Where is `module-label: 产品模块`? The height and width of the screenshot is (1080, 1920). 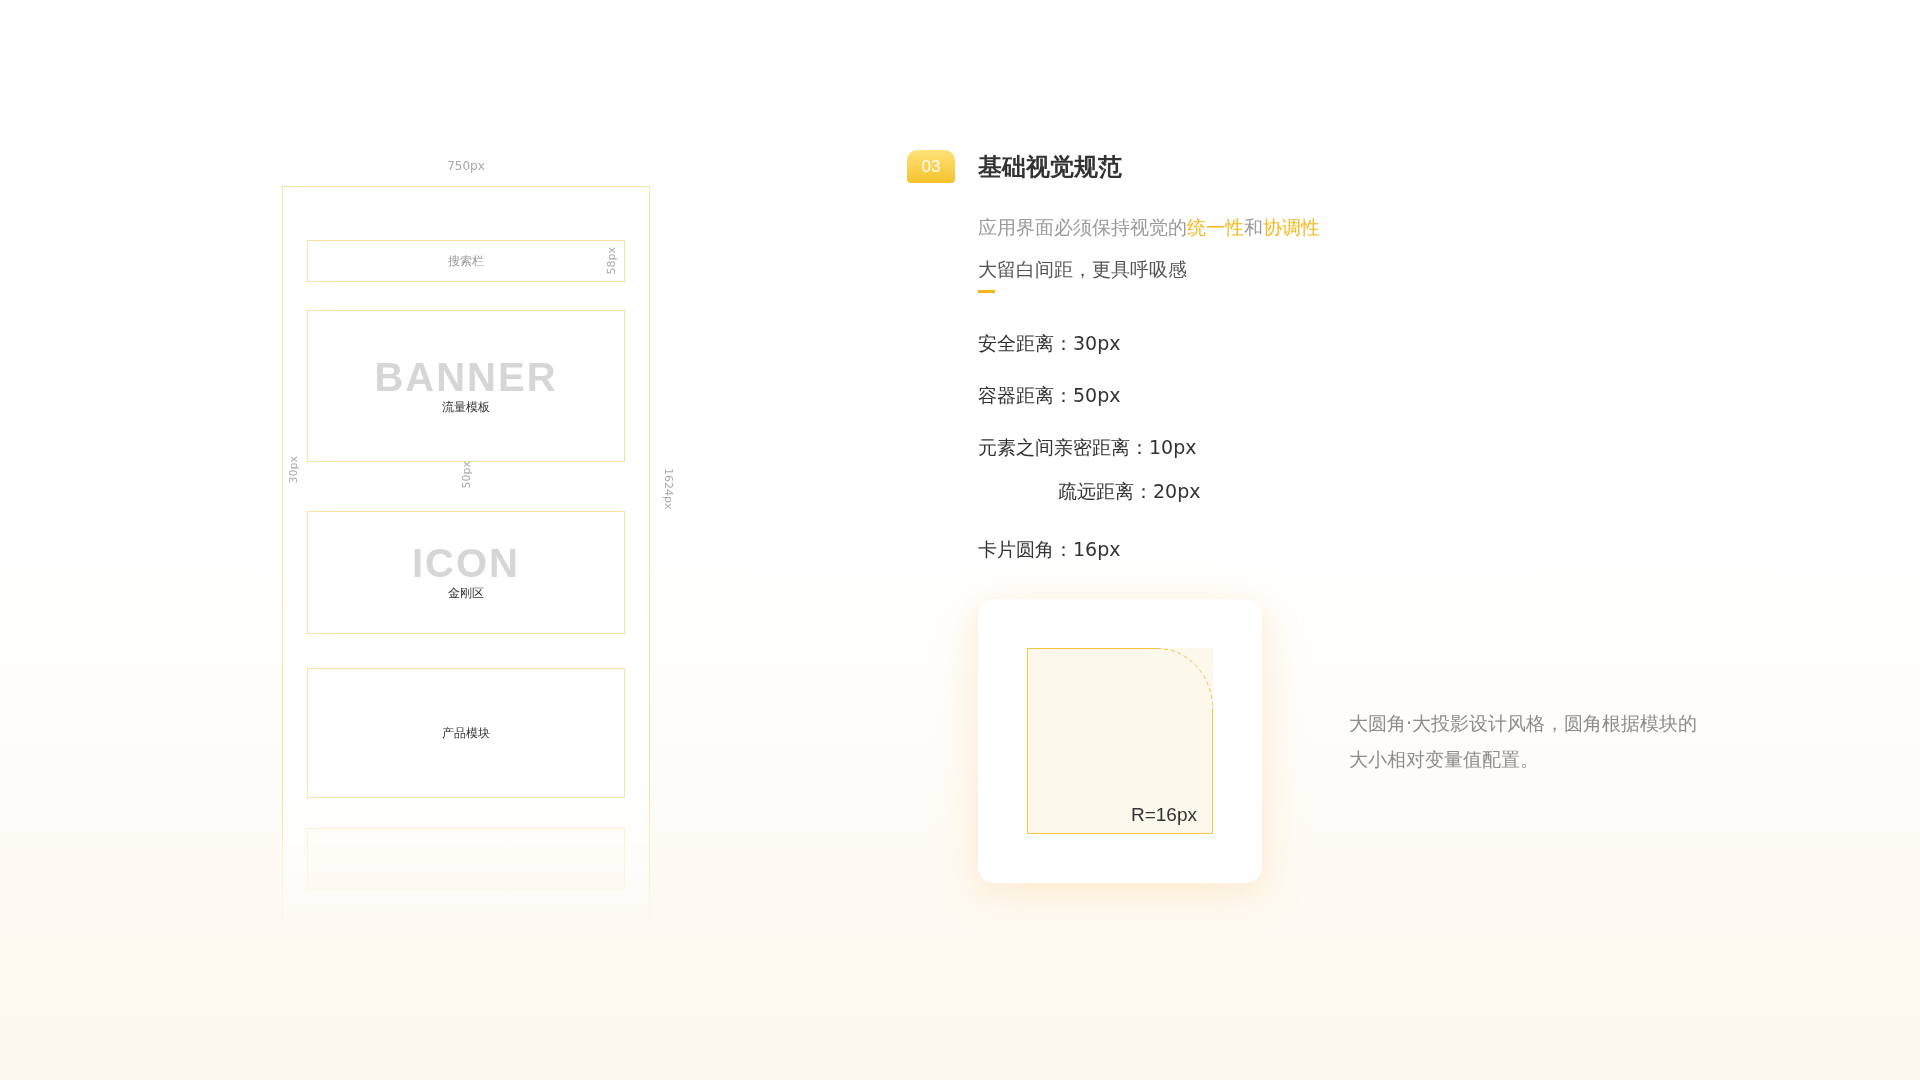 module-label: 产品模块 is located at coordinates (466, 733).